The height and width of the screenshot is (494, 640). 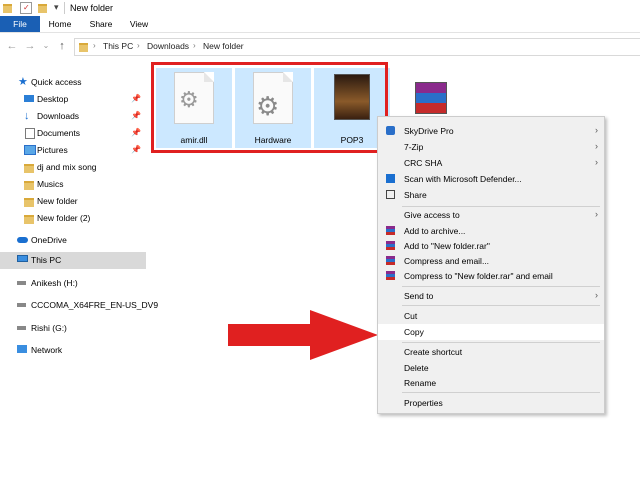 What do you see at coordinates (423, 163) in the screenshot?
I see `menu-label: CRC SHA` at bounding box center [423, 163].